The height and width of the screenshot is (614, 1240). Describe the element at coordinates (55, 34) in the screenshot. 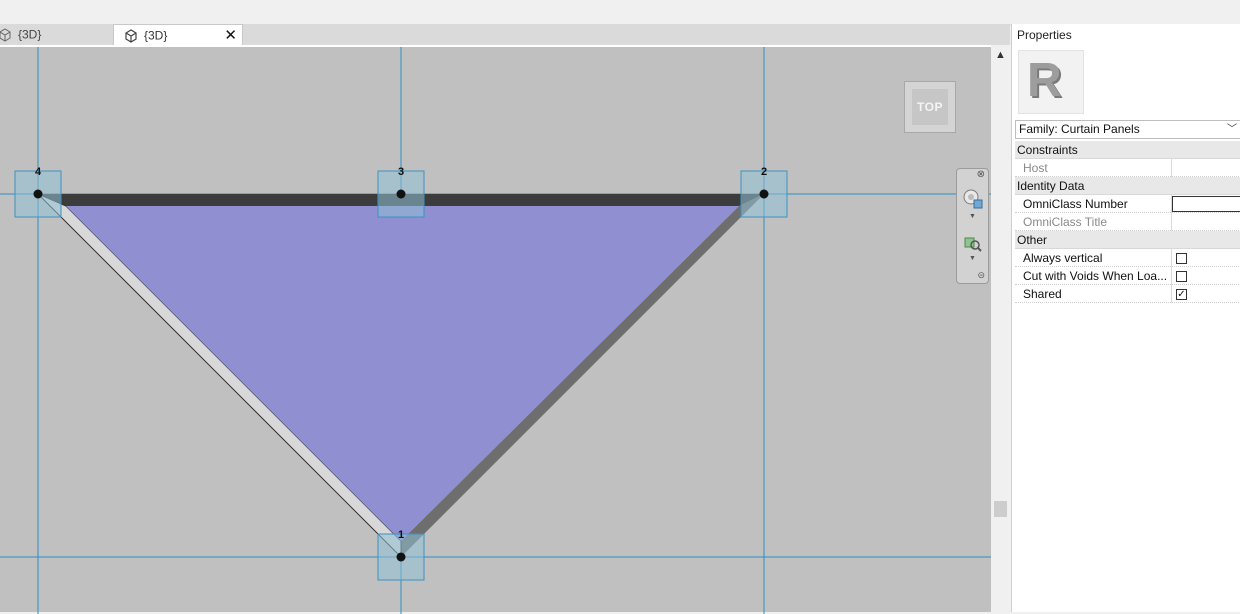

I see `tab-3d-inactive: {3D}` at that location.